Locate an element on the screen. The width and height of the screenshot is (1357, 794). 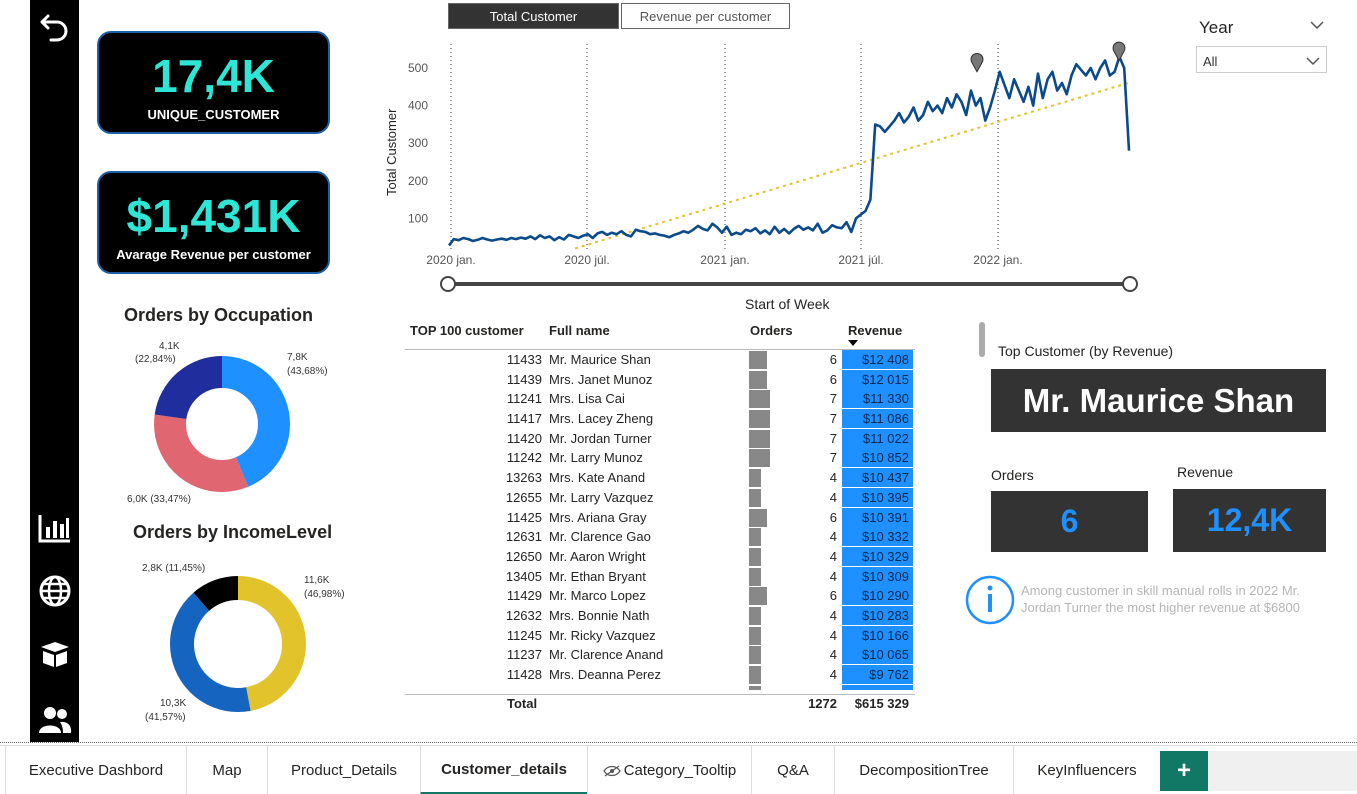
table-row: 13263 Mrs. Kate Anand 4 $10 437 is located at coordinates (660, 478).